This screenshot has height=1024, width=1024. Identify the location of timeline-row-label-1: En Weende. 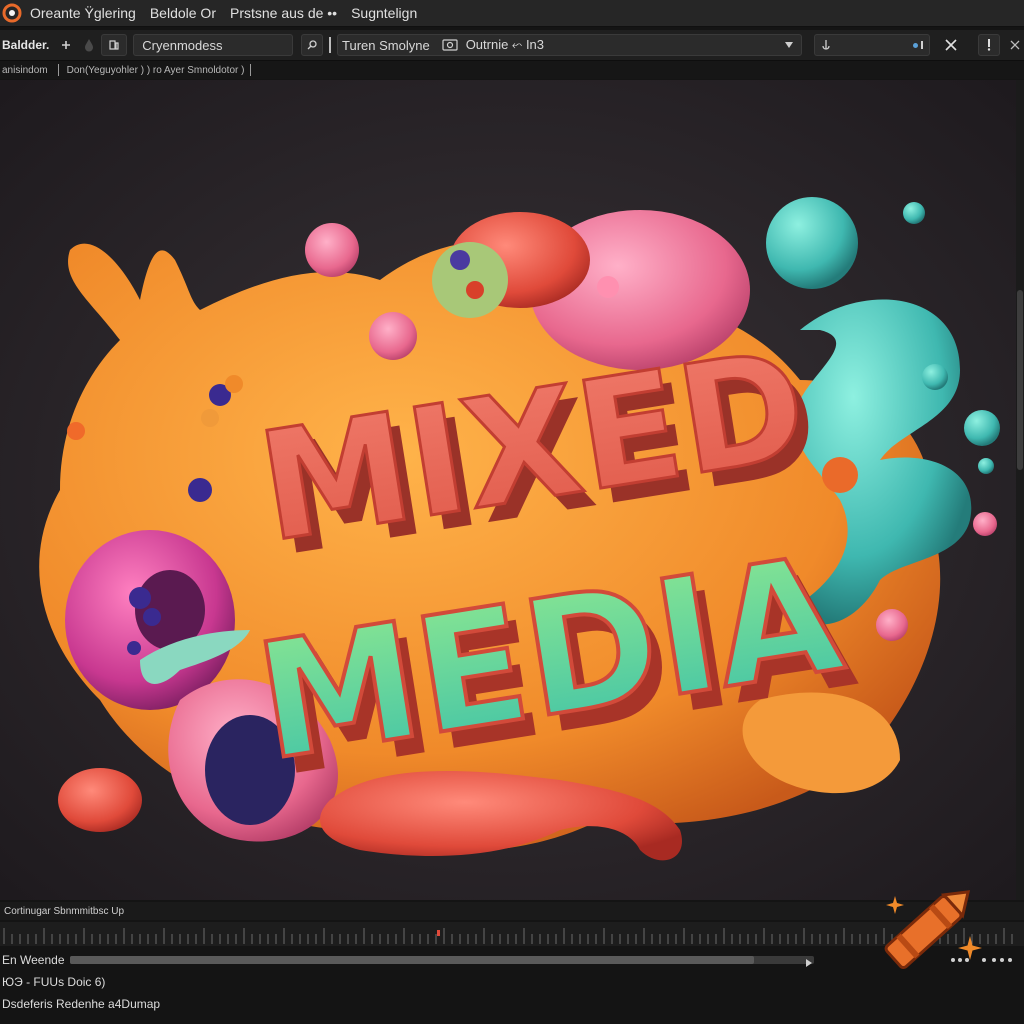
(33, 960).